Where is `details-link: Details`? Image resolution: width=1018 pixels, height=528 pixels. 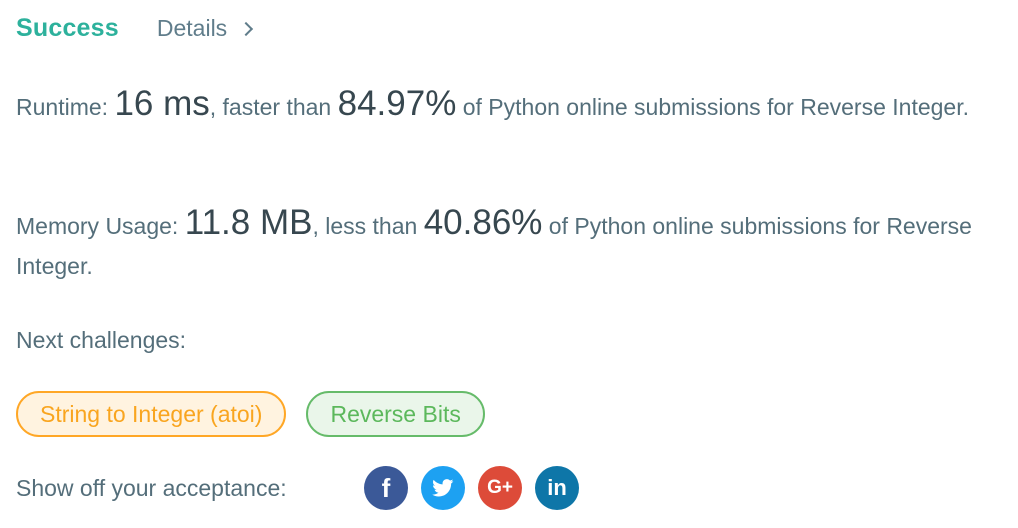
details-link: Details is located at coordinates (205, 28).